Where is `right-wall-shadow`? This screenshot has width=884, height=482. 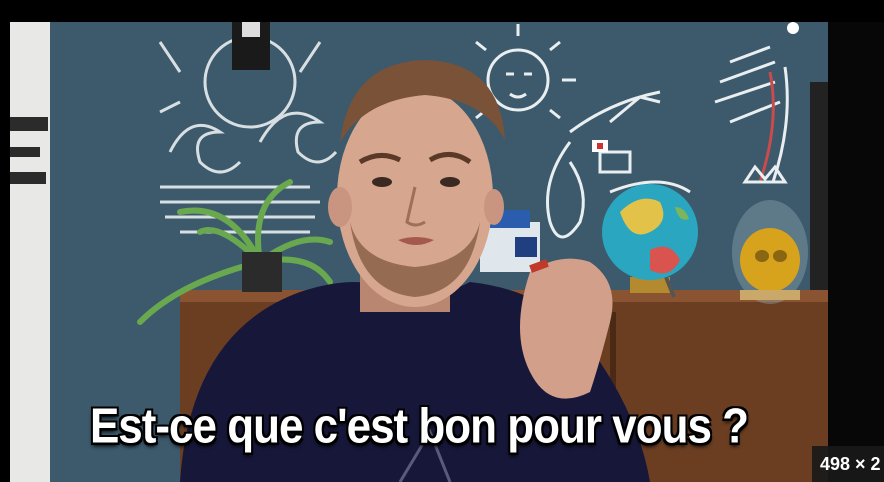
right-wall-shadow is located at coordinates (819, 202).